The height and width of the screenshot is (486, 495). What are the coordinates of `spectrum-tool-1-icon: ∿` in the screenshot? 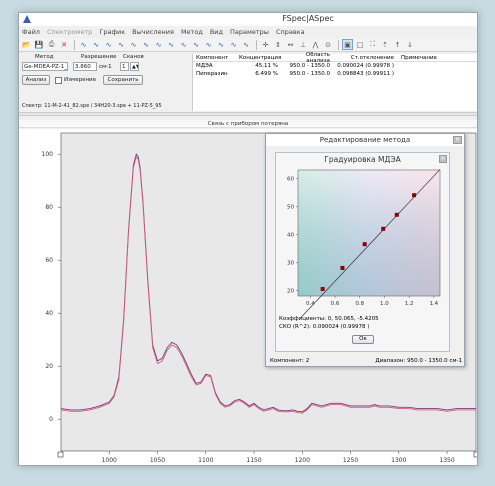 It's located at (83, 44).